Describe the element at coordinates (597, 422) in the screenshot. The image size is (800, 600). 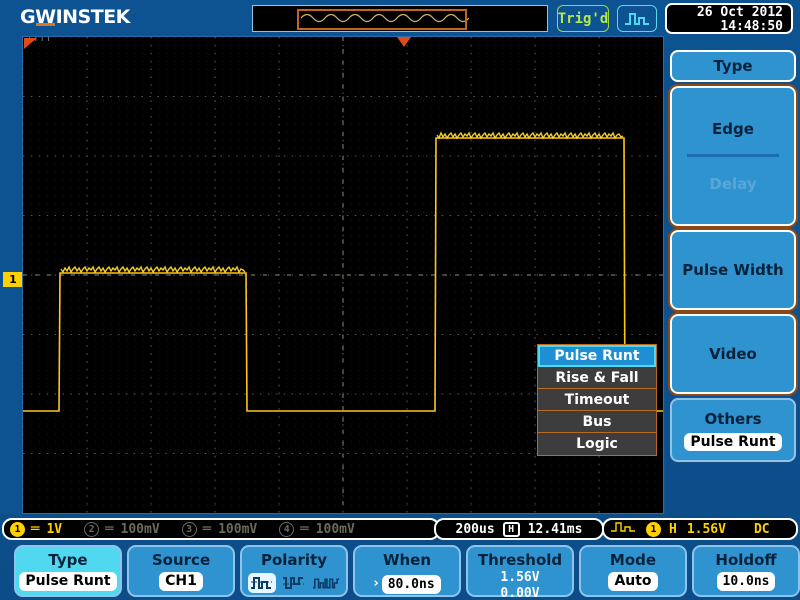
I see `popup-item-bus: Bus` at that location.